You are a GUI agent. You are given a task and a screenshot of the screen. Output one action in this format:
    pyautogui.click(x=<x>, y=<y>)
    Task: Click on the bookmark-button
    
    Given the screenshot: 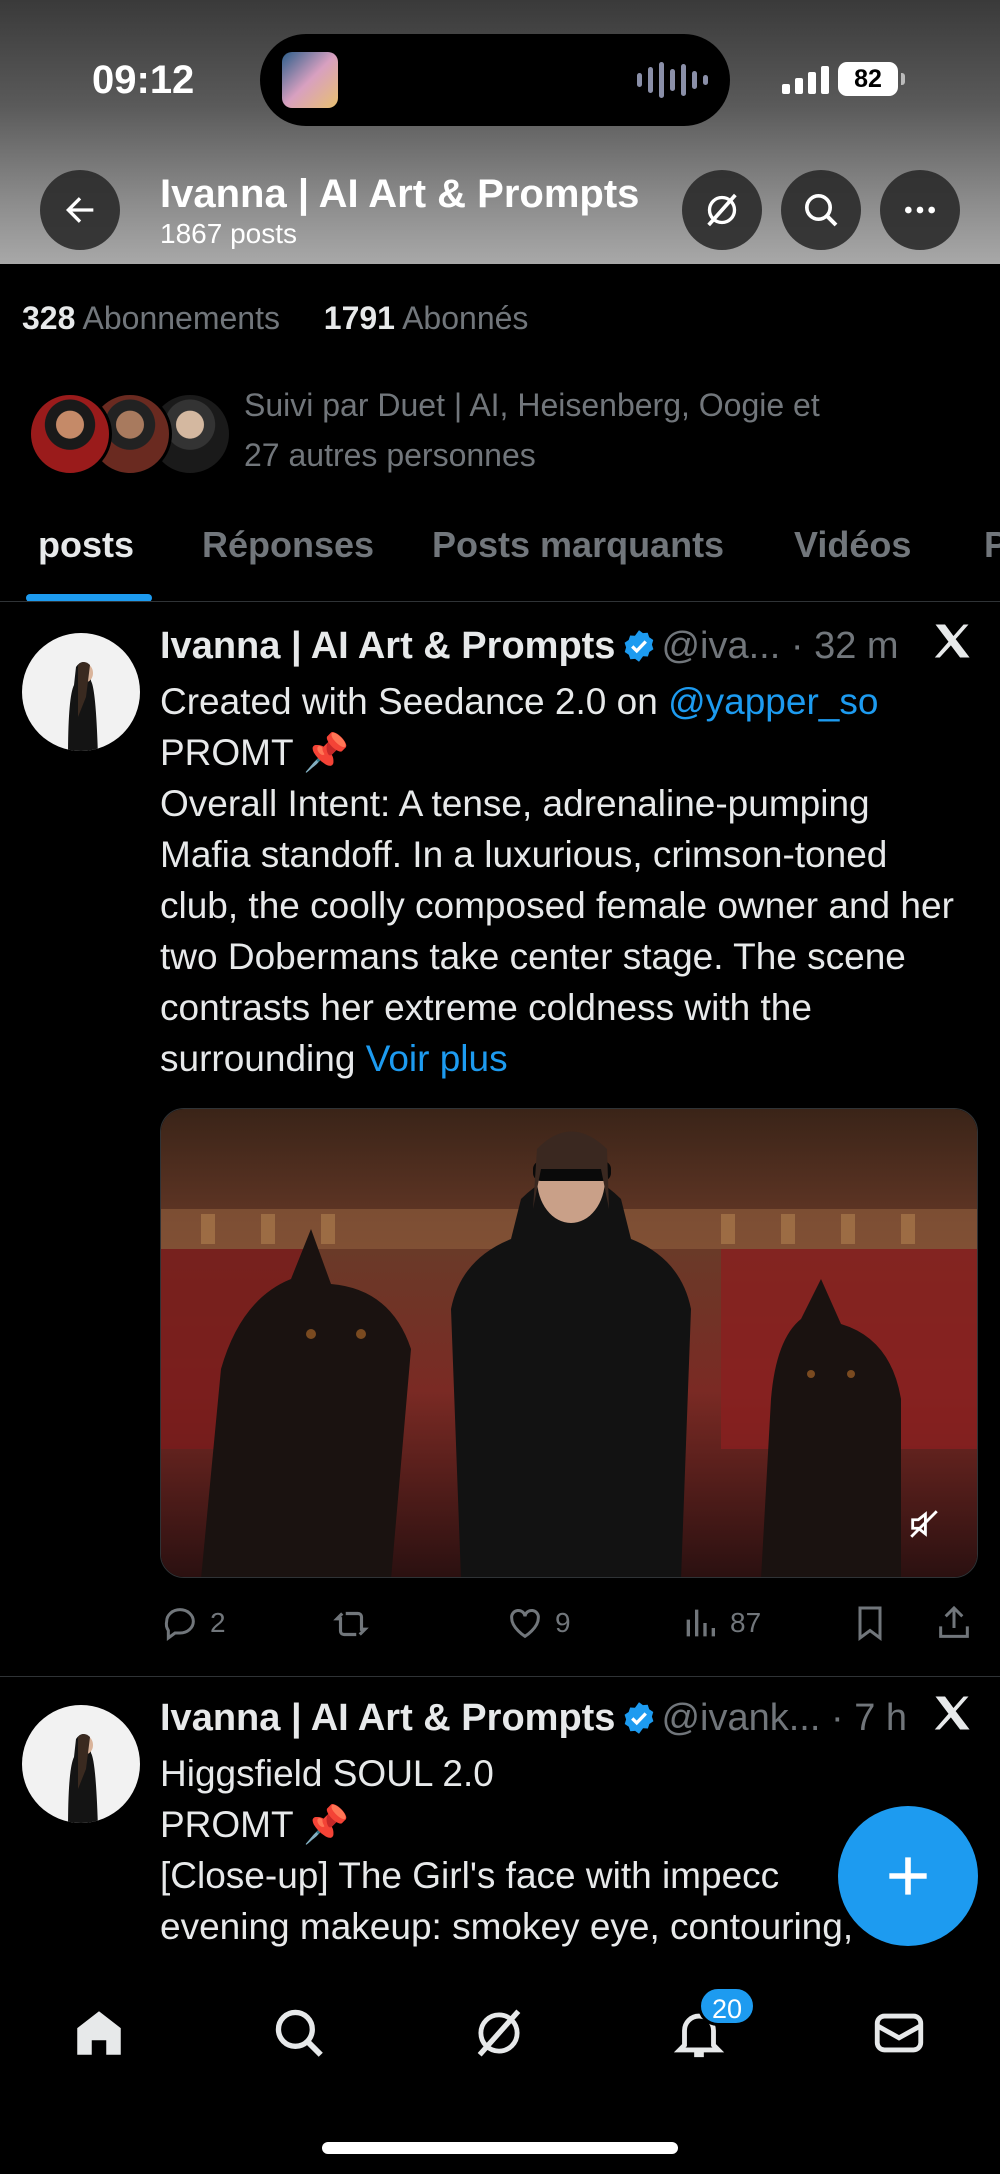 What is the action you would take?
    pyautogui.click(x=870, y=1623)
    